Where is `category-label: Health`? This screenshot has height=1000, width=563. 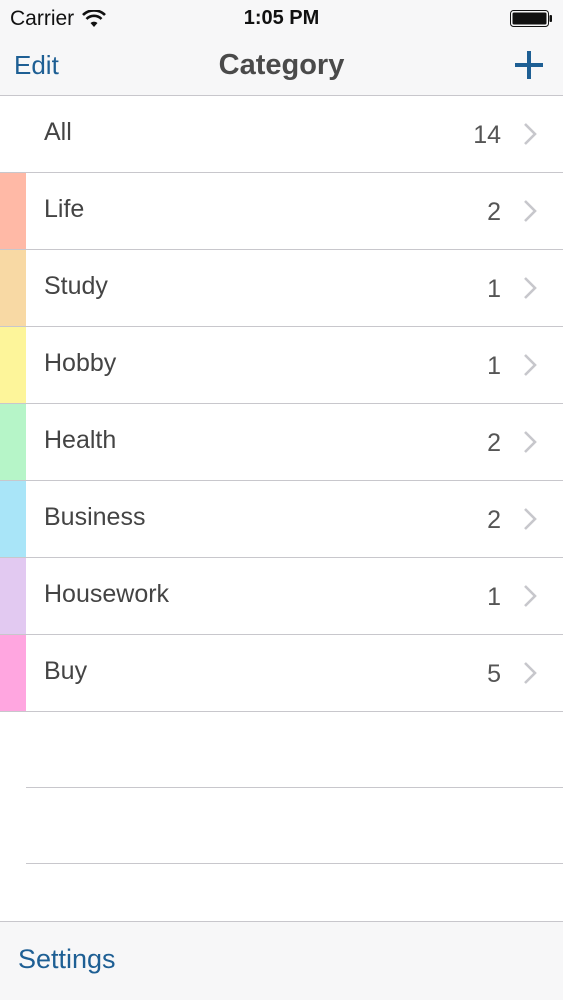
category-label: Health is located at coordinates (80, 440).